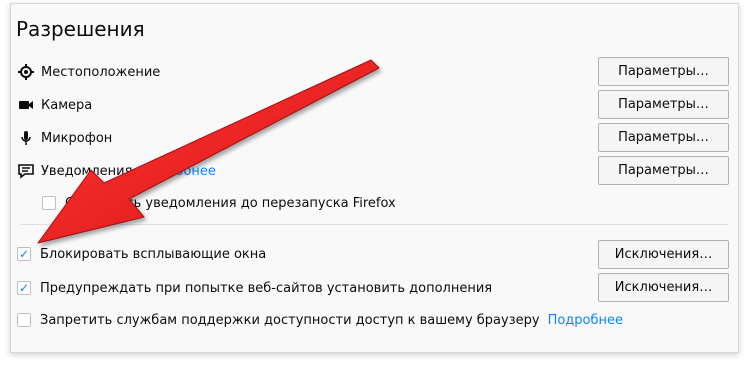 Image resolution: width=750 pixels, height=366 pixels. What do you see at coordinates (374, 224) in the screenshot?
I see `separator` at bounding box center [374, 224].